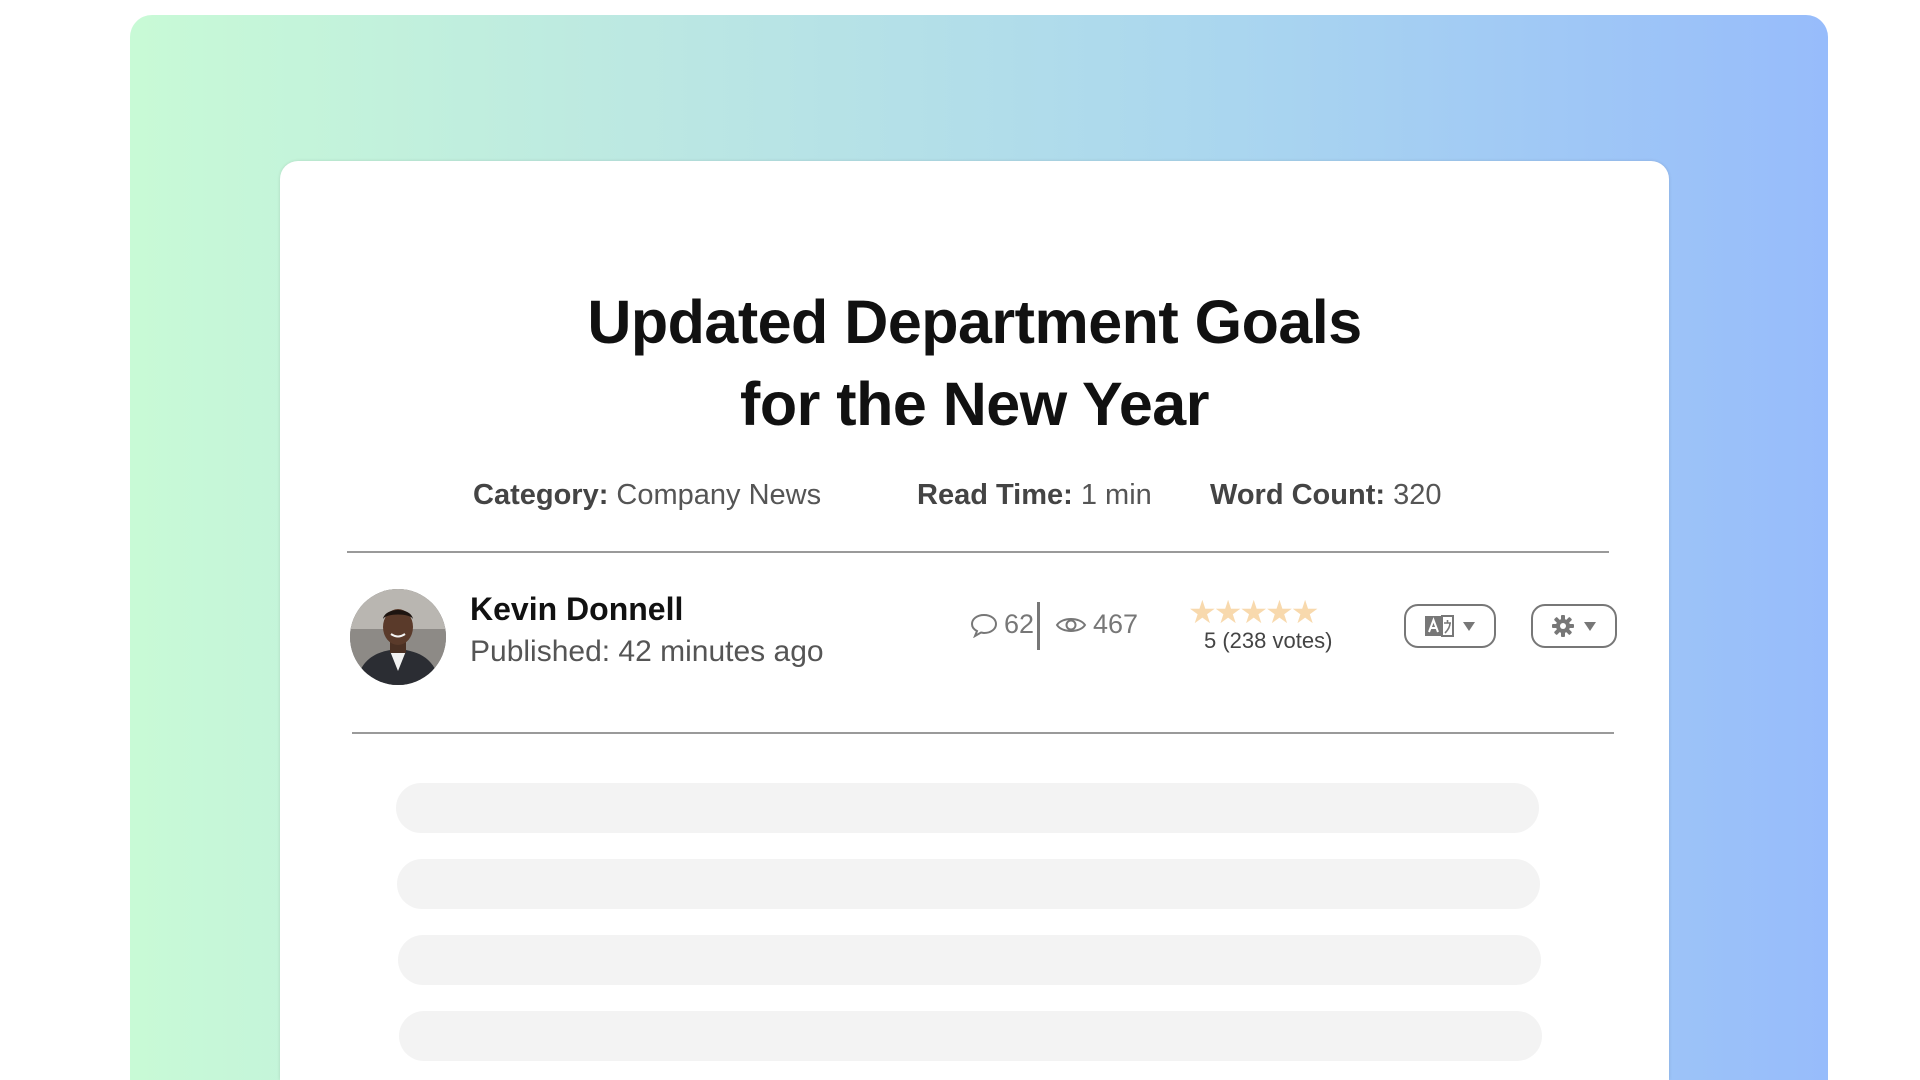 Image resolution: width=1920 pixels, height=1080 pixels. I want to click on meta-word-count: Word Count: 320, so click(1325, 495).